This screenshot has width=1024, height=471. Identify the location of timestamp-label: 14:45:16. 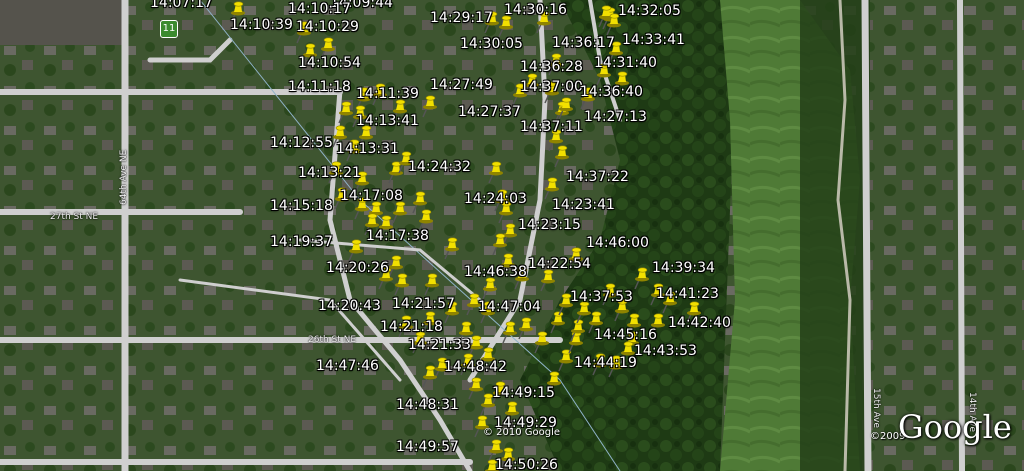
(625, 335).